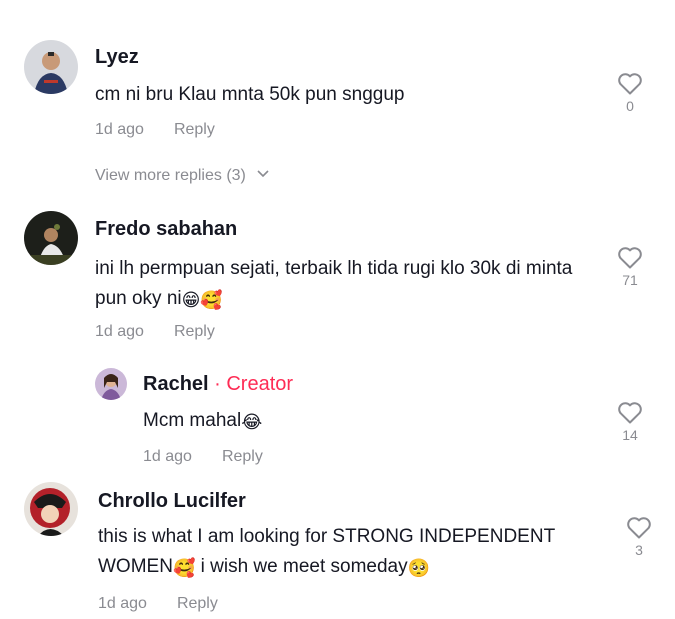 This screenshot has height=619, width=675. Describe the element at coordinates (251, 384) in the screenshot. I see `creator-badge: · Creator` at that location.